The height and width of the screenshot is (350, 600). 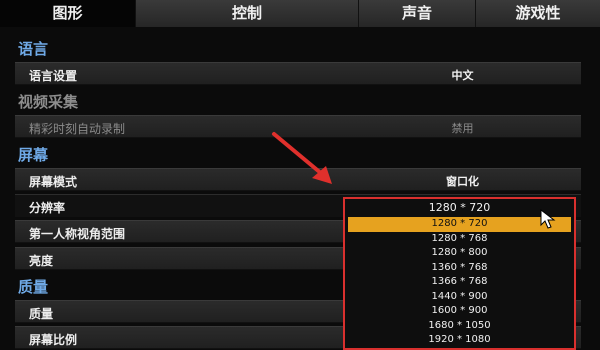 I want to click on resolution-label: 分辨率, so click(x=47, y=208).